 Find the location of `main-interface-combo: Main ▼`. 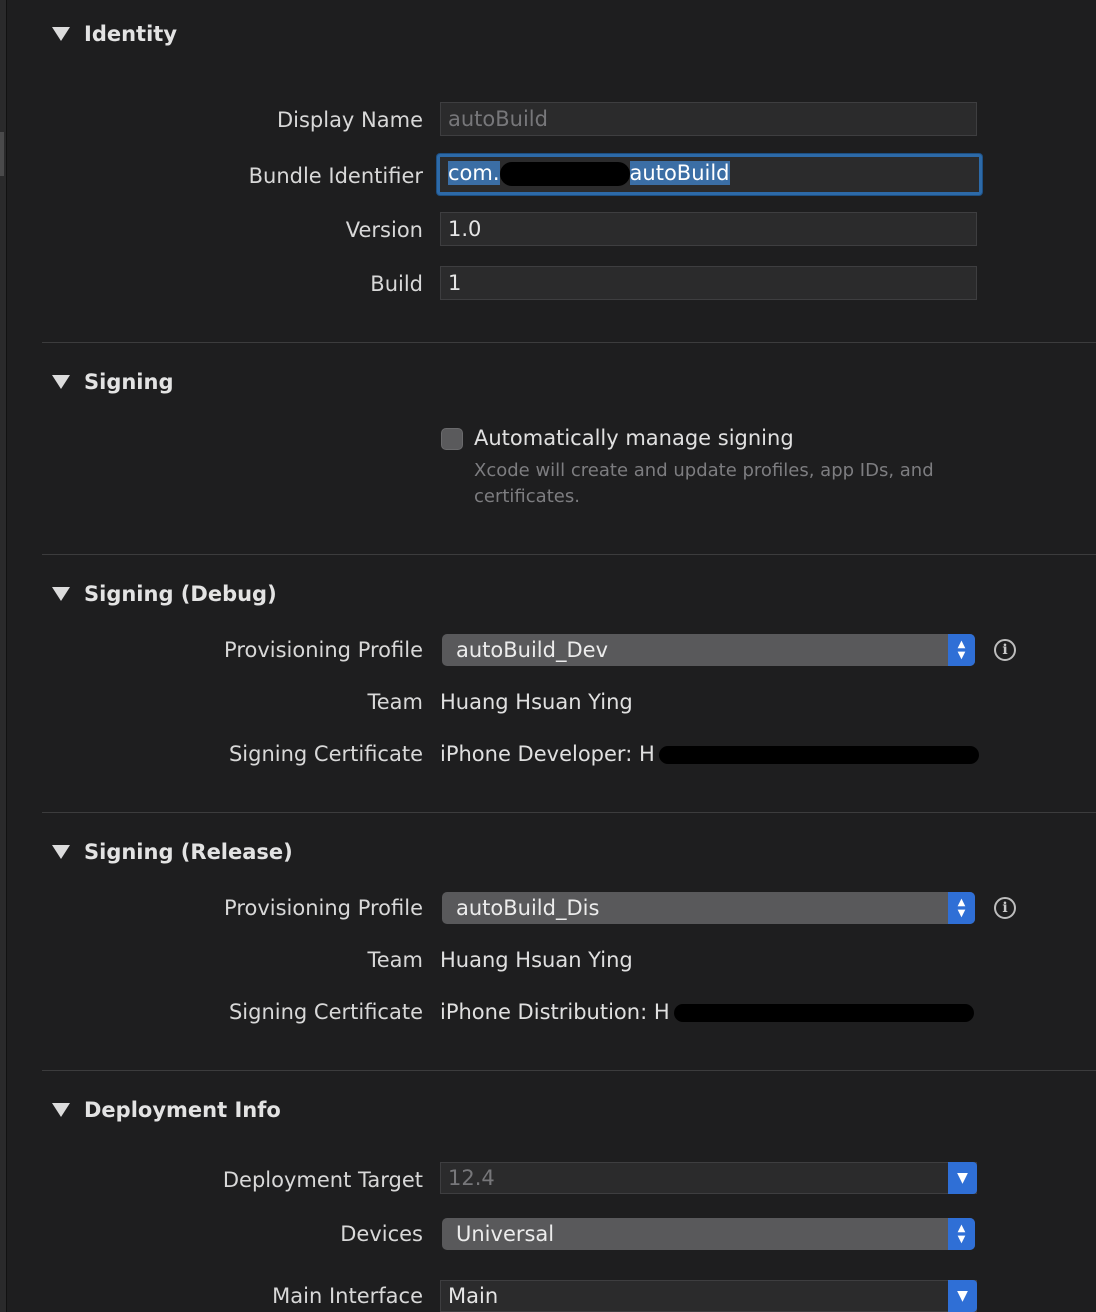

main-interface-combo: Main ▼ is located at coordinates (708, 1296).